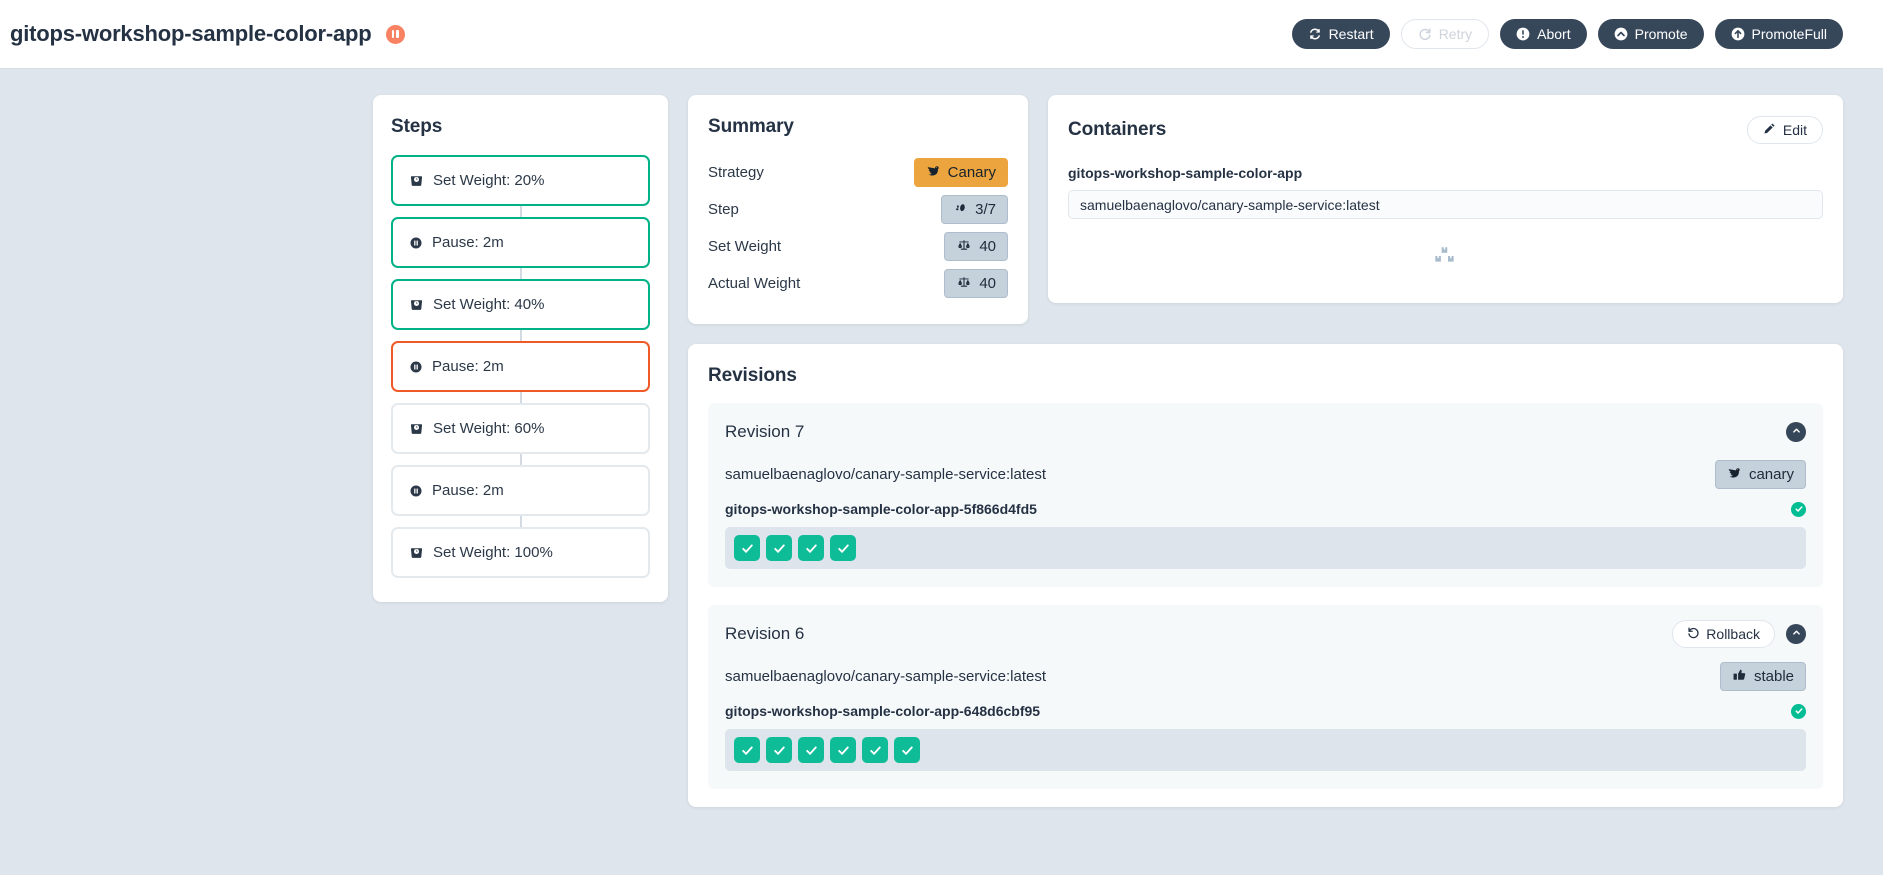  What do you see at coordinates (745, 246) in the screenshot?
I see `summary-row-label: Set Weight` at bounding box center [745, 246].